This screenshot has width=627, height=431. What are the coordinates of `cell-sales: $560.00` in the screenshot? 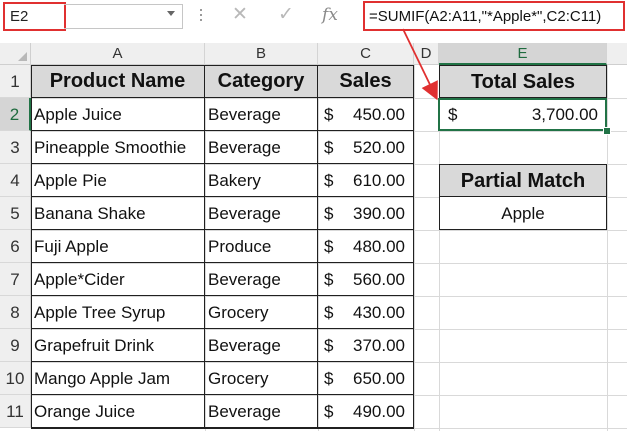 It's located at (366, 279).